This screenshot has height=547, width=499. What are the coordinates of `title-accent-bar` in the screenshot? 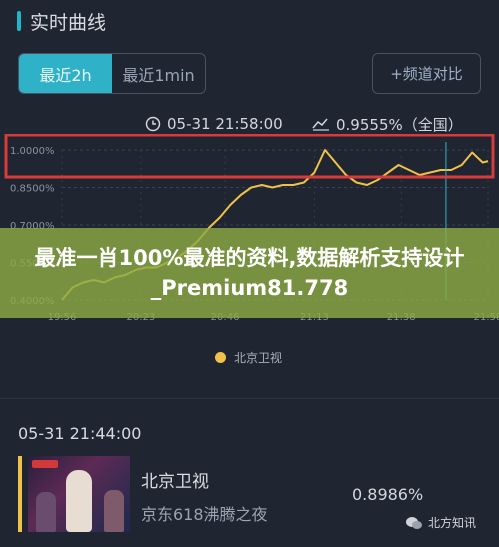 It's located at (19, 21).